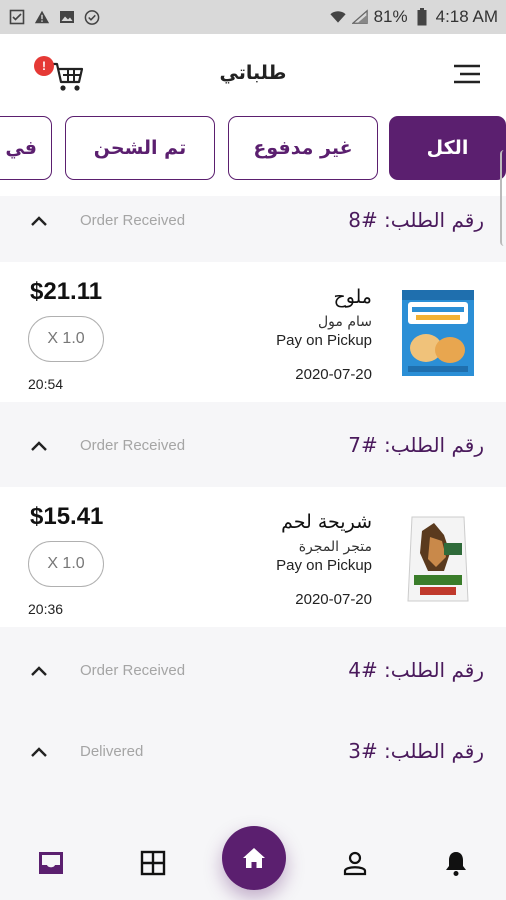 This screenshot has height=900, width=506. What do you see at coordinates (253, 73) in the screenshot?
I see `page-title: طلباتي` at bounding box center [253, 73].